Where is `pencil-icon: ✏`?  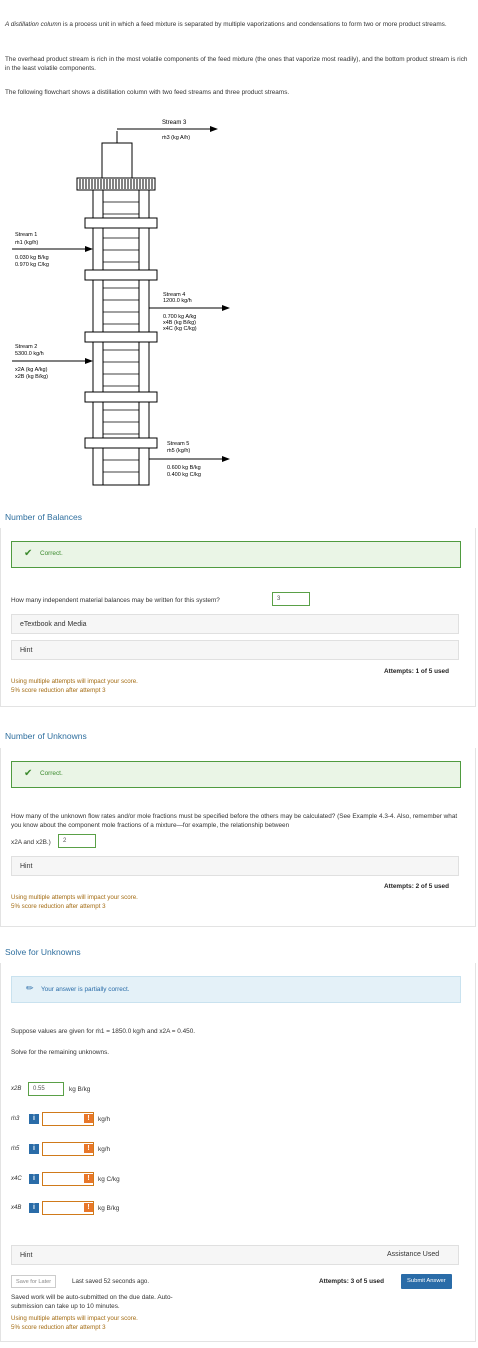
pencil-icon: ✏ is located at coordinates (30, 988).